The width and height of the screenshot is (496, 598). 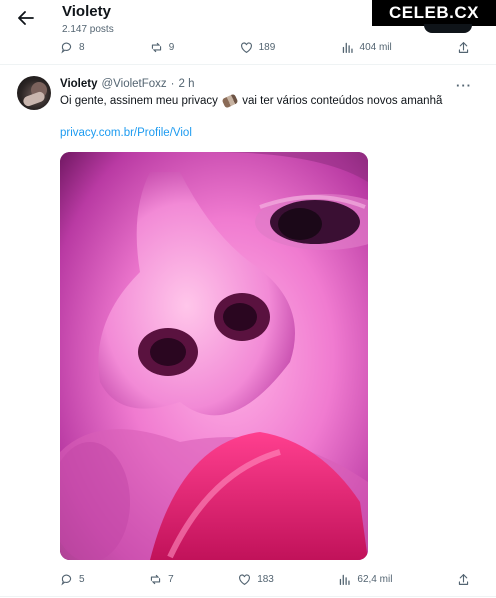 I want to click on views-button: 62,4 mil, so click(x=365, y=579).